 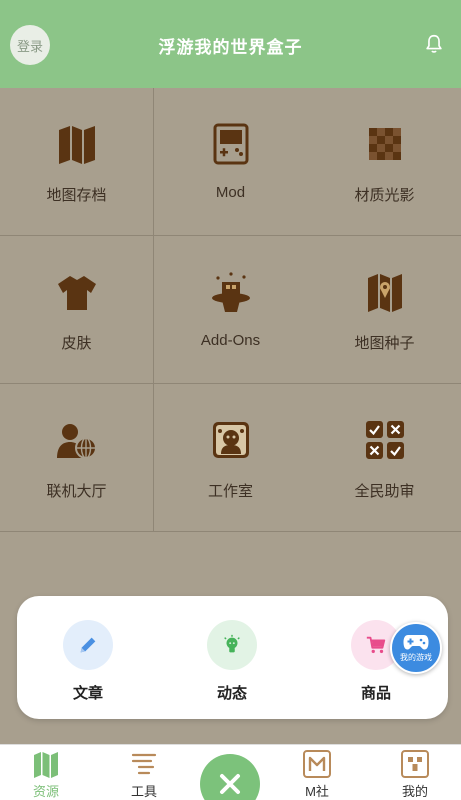 I want to click on moment-button: 动态, so click(x=232, y=661).